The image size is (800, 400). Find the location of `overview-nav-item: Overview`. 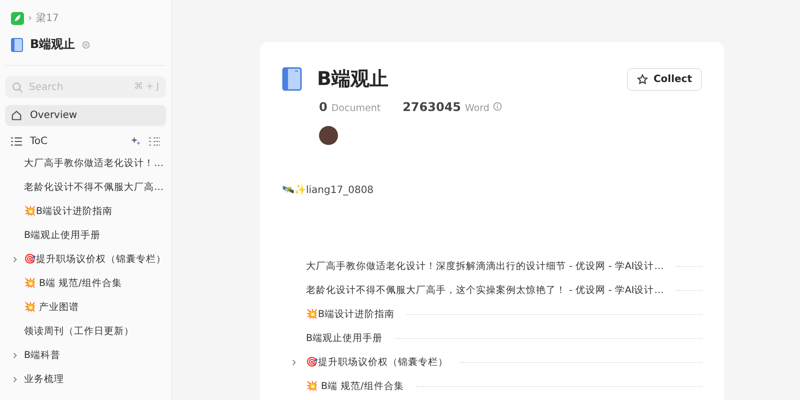

overview-nav-item: Overview is located at coordinates (85, 115).